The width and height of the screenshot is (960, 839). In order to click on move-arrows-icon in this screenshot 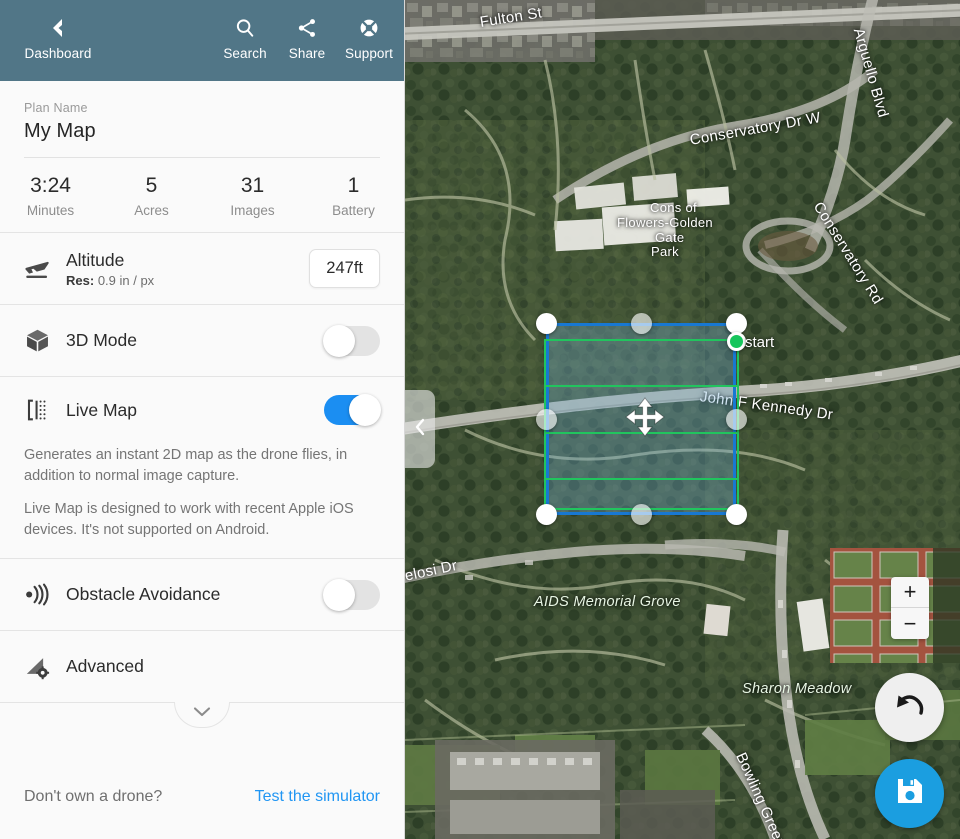, I will do `click(645, 419)`.